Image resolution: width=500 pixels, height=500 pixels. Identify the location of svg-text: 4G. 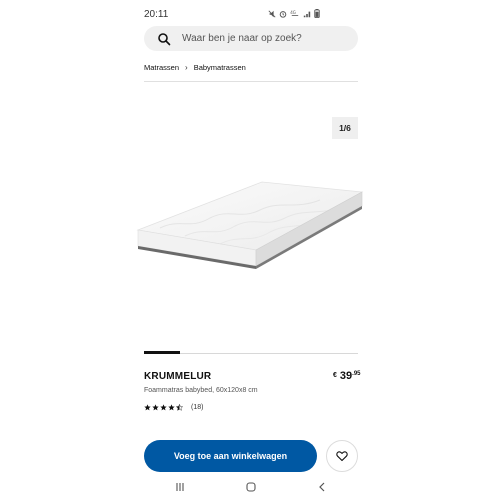
(293, 12).